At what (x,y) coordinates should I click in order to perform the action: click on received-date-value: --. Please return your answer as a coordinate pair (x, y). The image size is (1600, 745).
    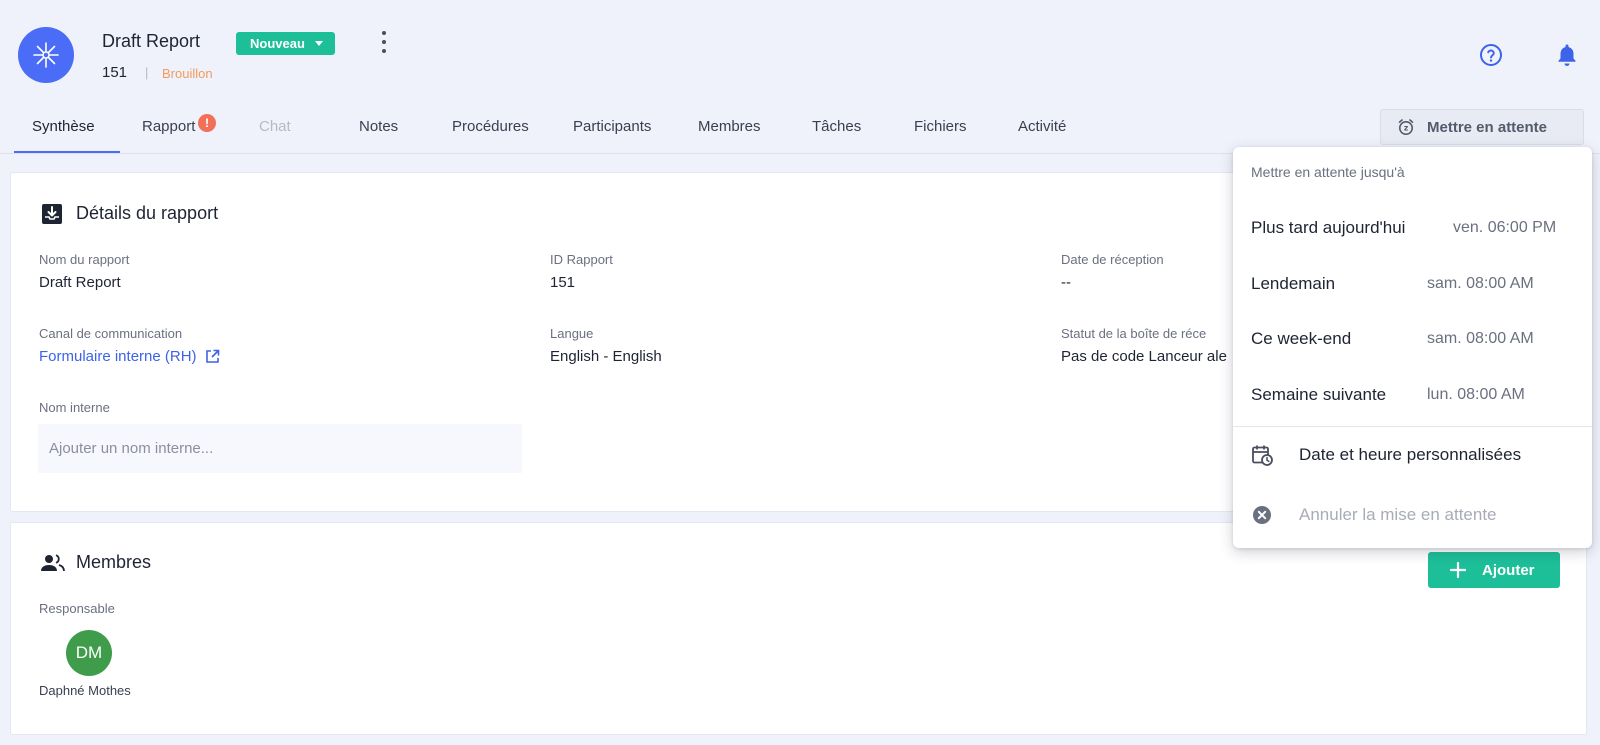
    Looking at the image, I should click on (1066, 282).